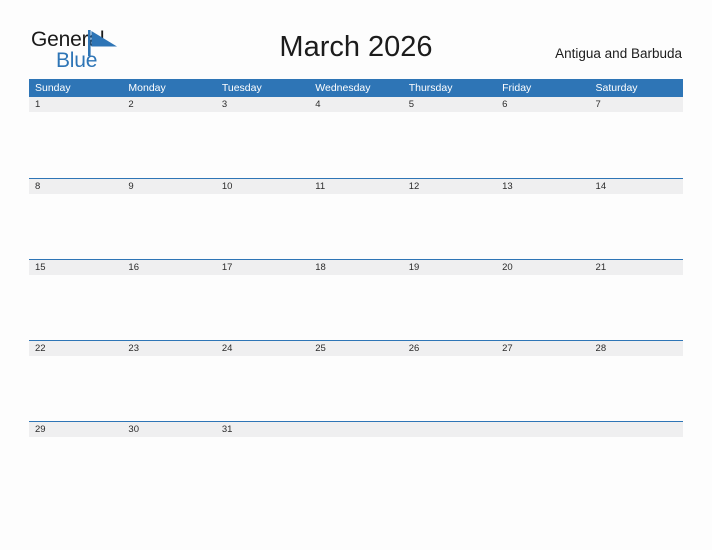 This screenshot has width=712, height=550. What do you see at coordinates (636, 104) in the screenshot?
I see `day-cell: 7` at bounding box center [636, 104].